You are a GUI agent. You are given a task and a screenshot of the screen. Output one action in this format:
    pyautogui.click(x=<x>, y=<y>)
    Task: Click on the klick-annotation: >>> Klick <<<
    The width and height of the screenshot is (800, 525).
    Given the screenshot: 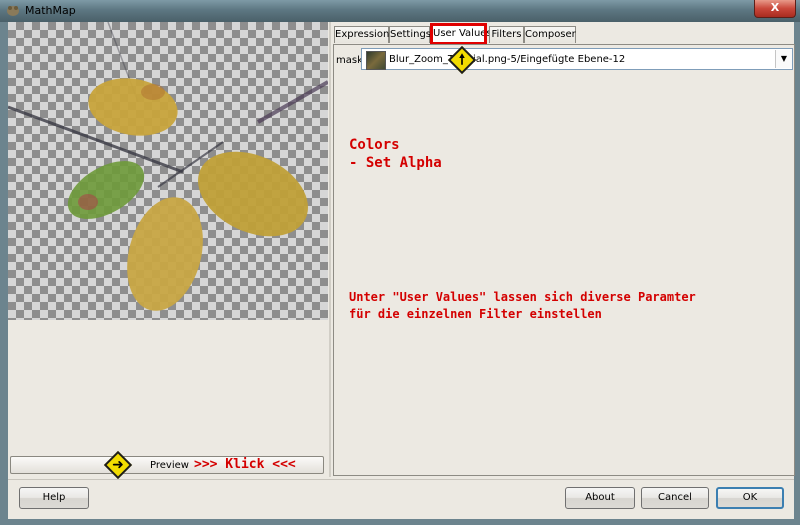 What is the action you would take?
    pyautogui.click(x=245, y=464)
    